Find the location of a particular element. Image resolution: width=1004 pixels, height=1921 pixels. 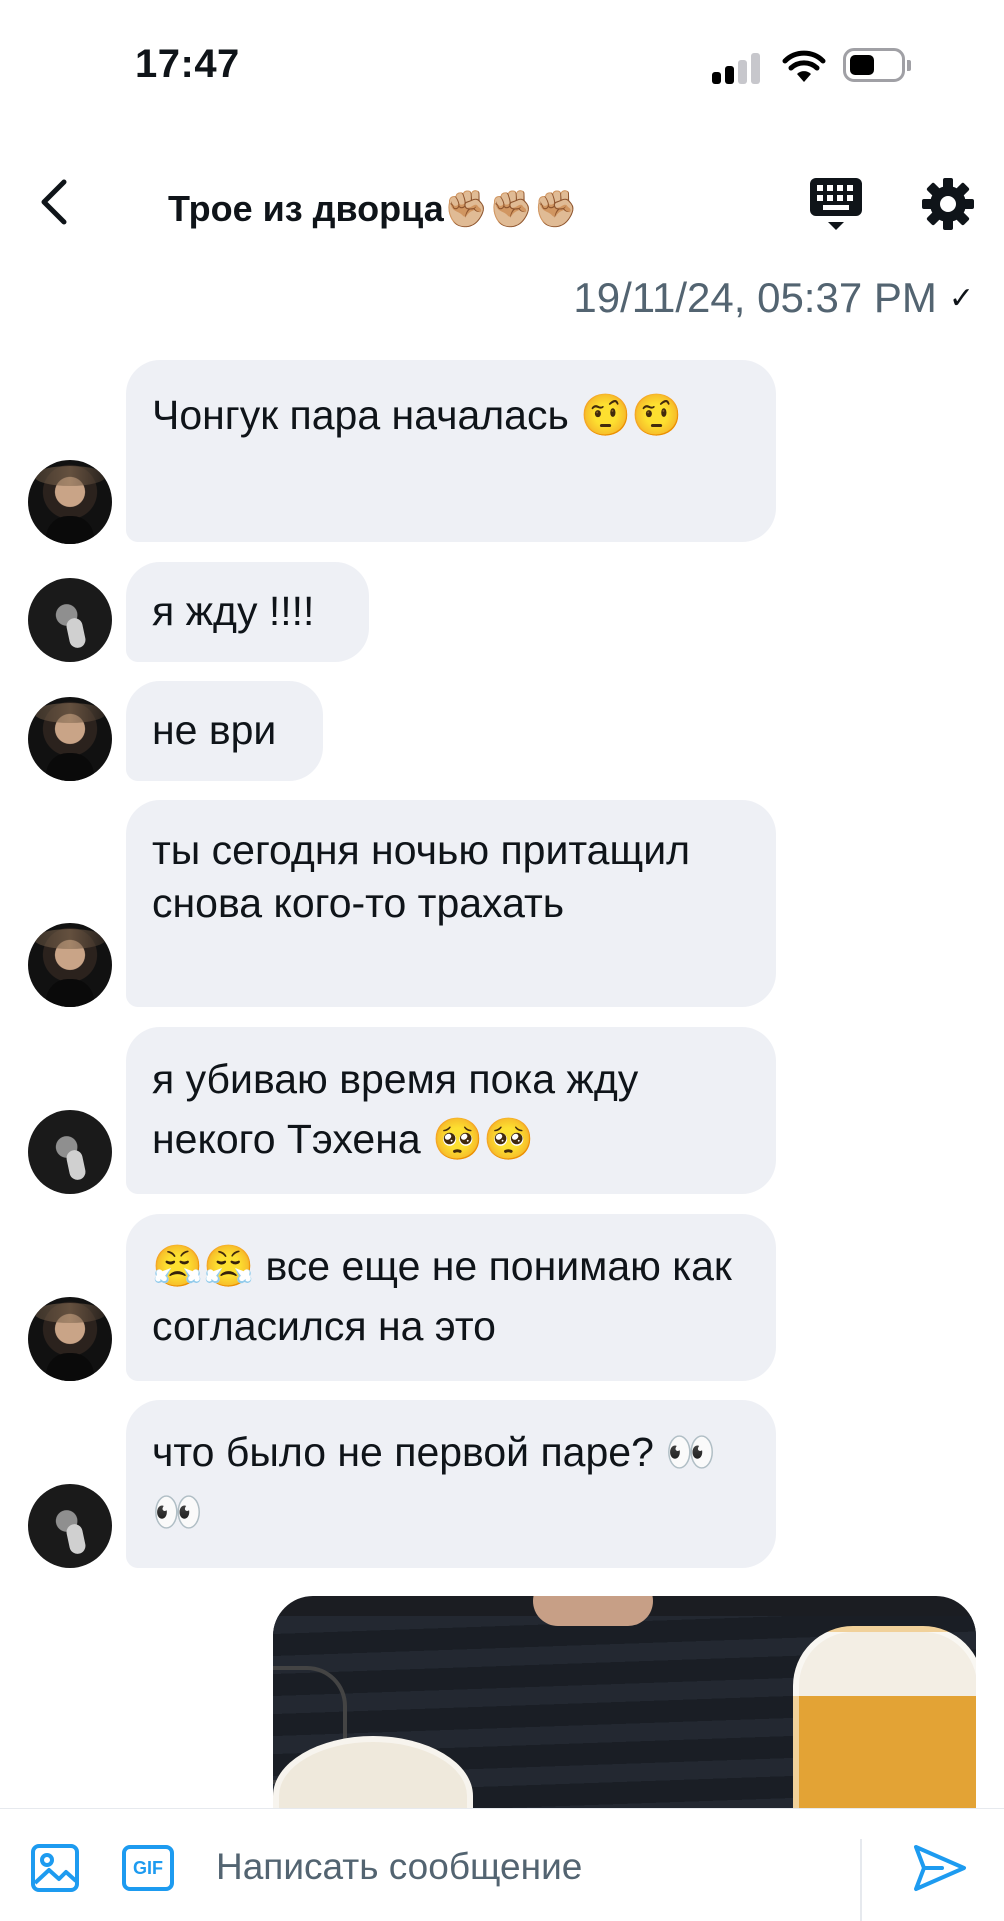

message-composer: GIF is located at coordinates (502, 1864).